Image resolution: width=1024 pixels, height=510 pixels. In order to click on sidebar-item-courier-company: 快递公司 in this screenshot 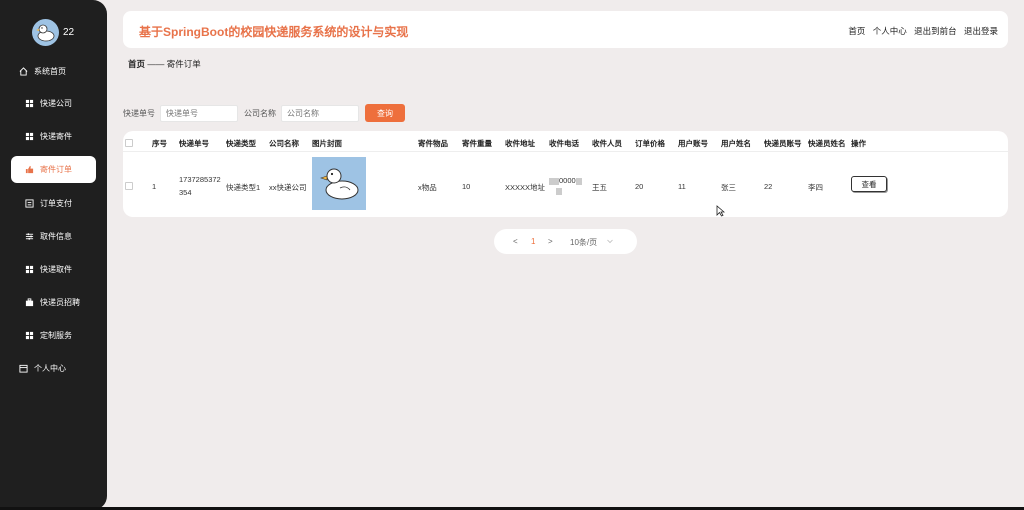, I will do `click(53, 103)`.